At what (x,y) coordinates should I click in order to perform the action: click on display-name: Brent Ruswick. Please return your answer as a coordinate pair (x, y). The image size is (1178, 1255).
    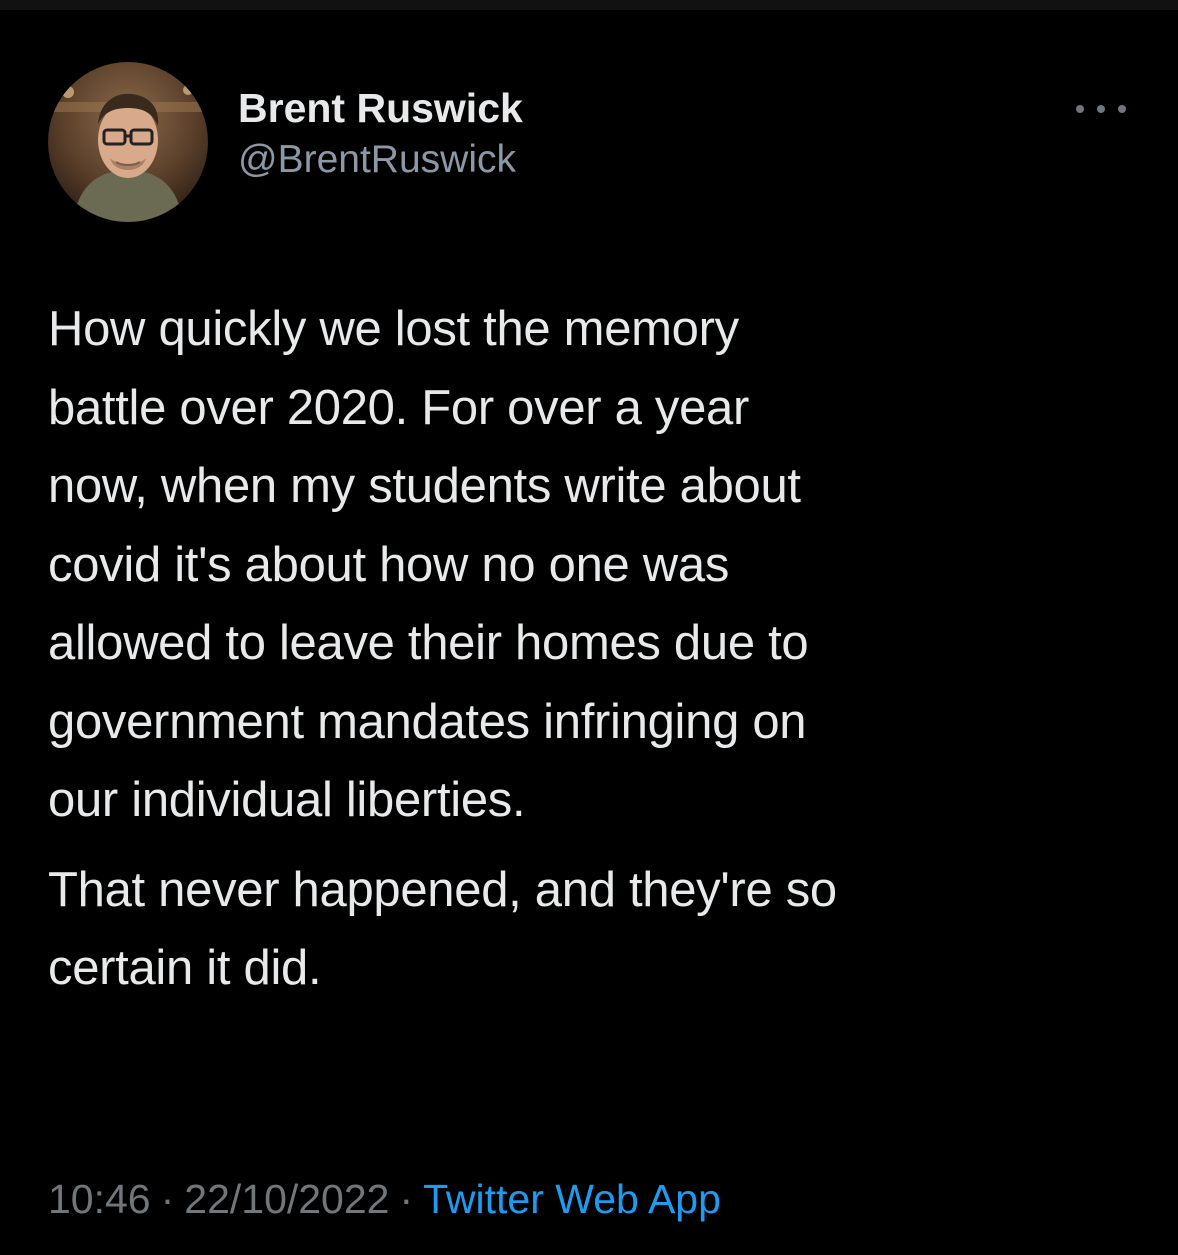
    Looking at the image, I should click on (380, 108).